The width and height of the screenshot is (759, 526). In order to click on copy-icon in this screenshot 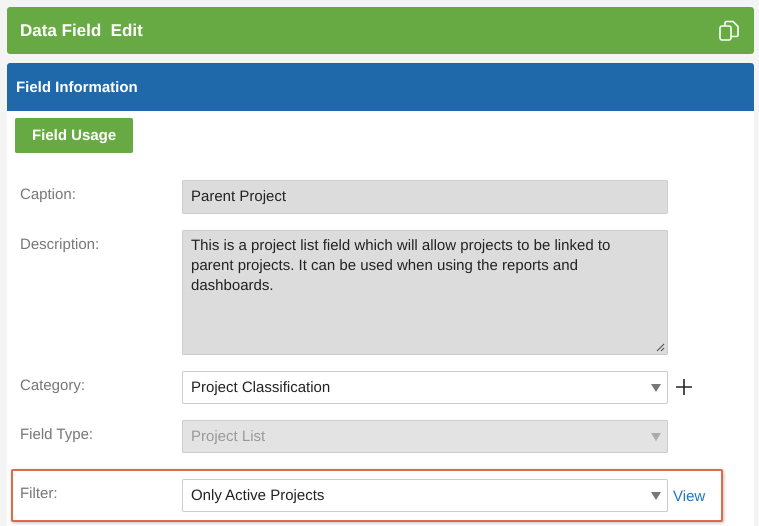, I will do `click(729, 31)`.